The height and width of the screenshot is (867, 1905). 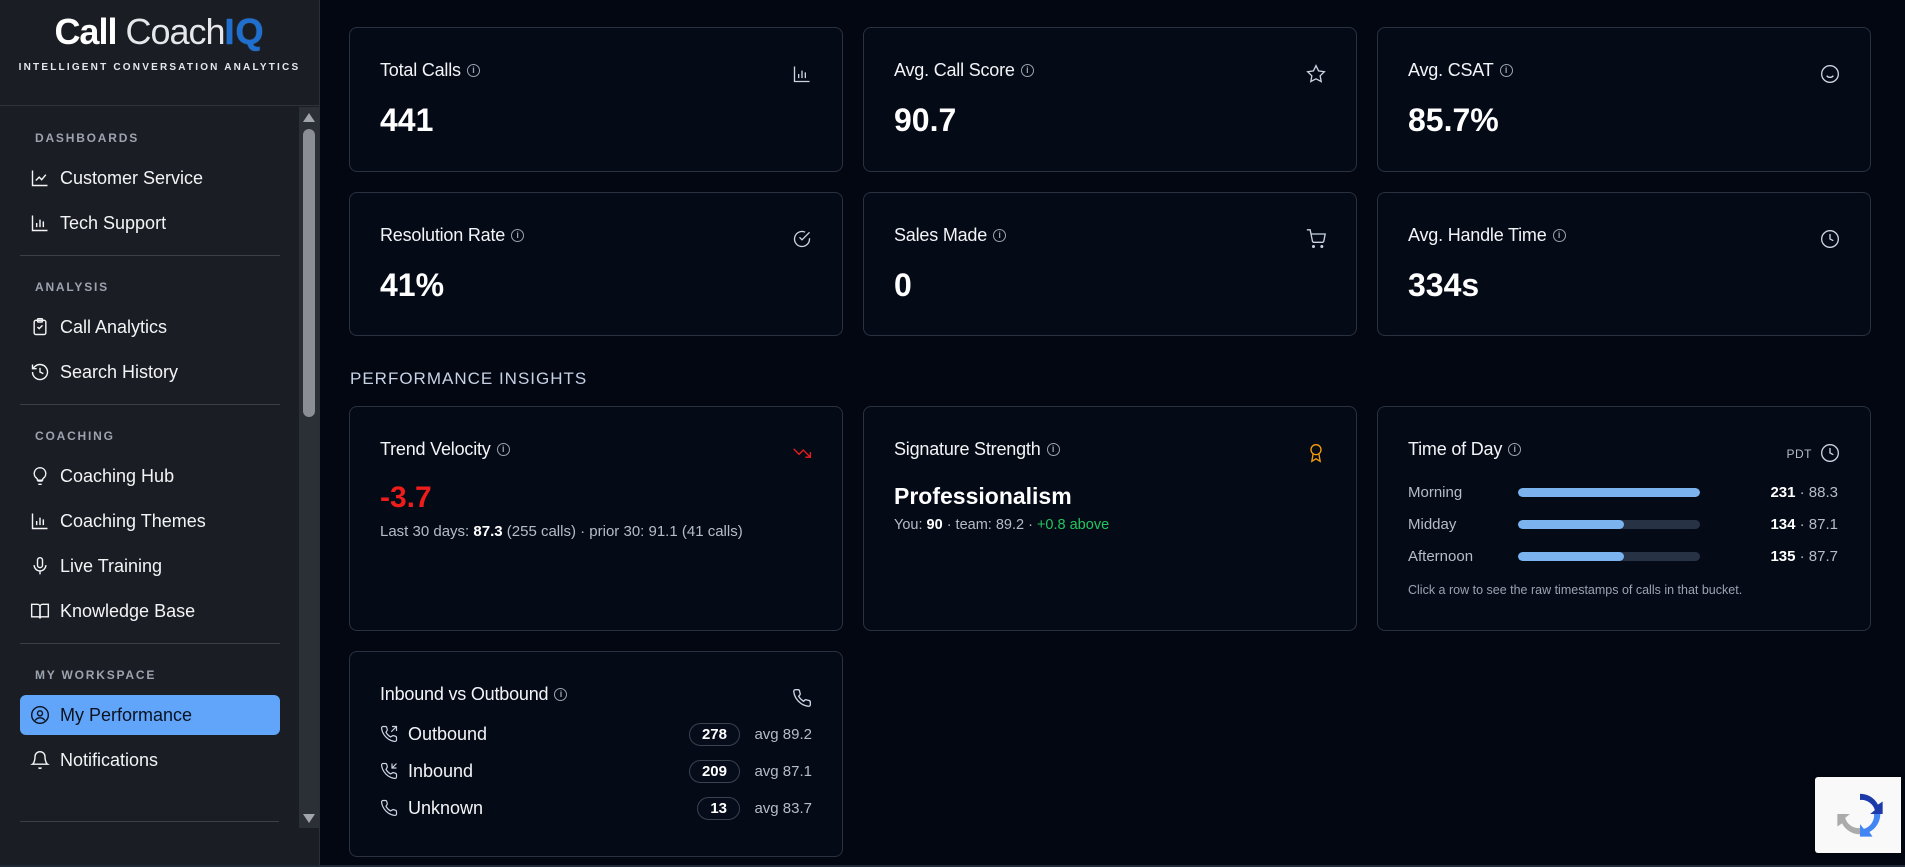 I want to click on kpi-title: Sales Made i, so click(x=950, y=235).